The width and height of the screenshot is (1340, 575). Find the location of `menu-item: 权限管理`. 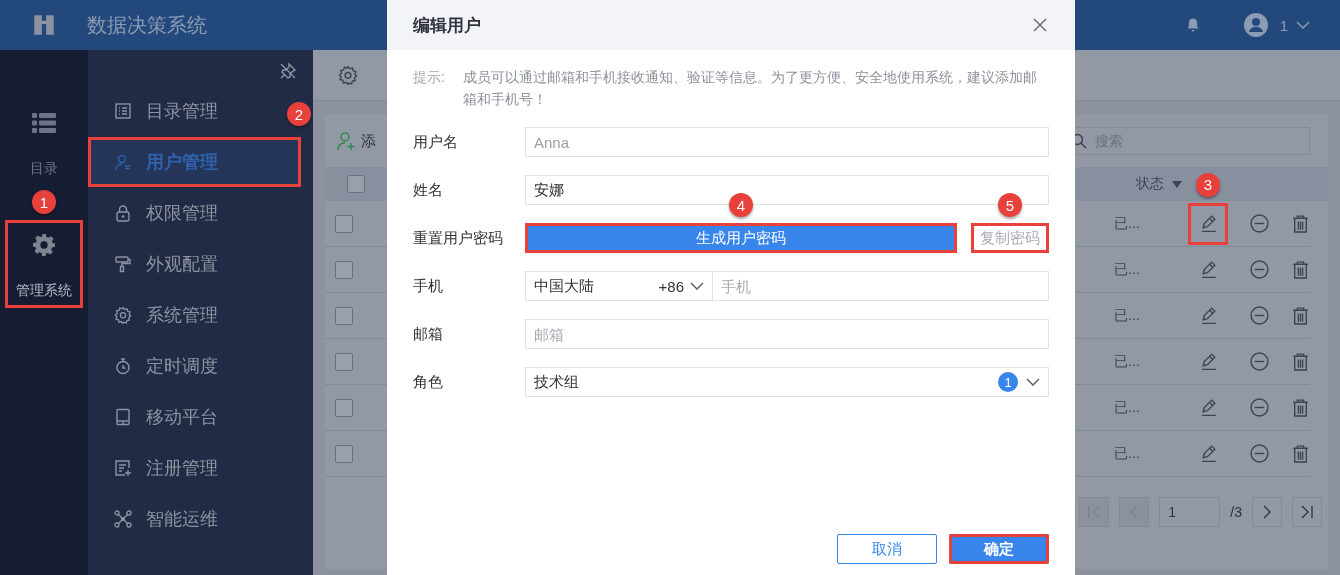

menu-item: 权限管理 is located at coordinates (158, 213).